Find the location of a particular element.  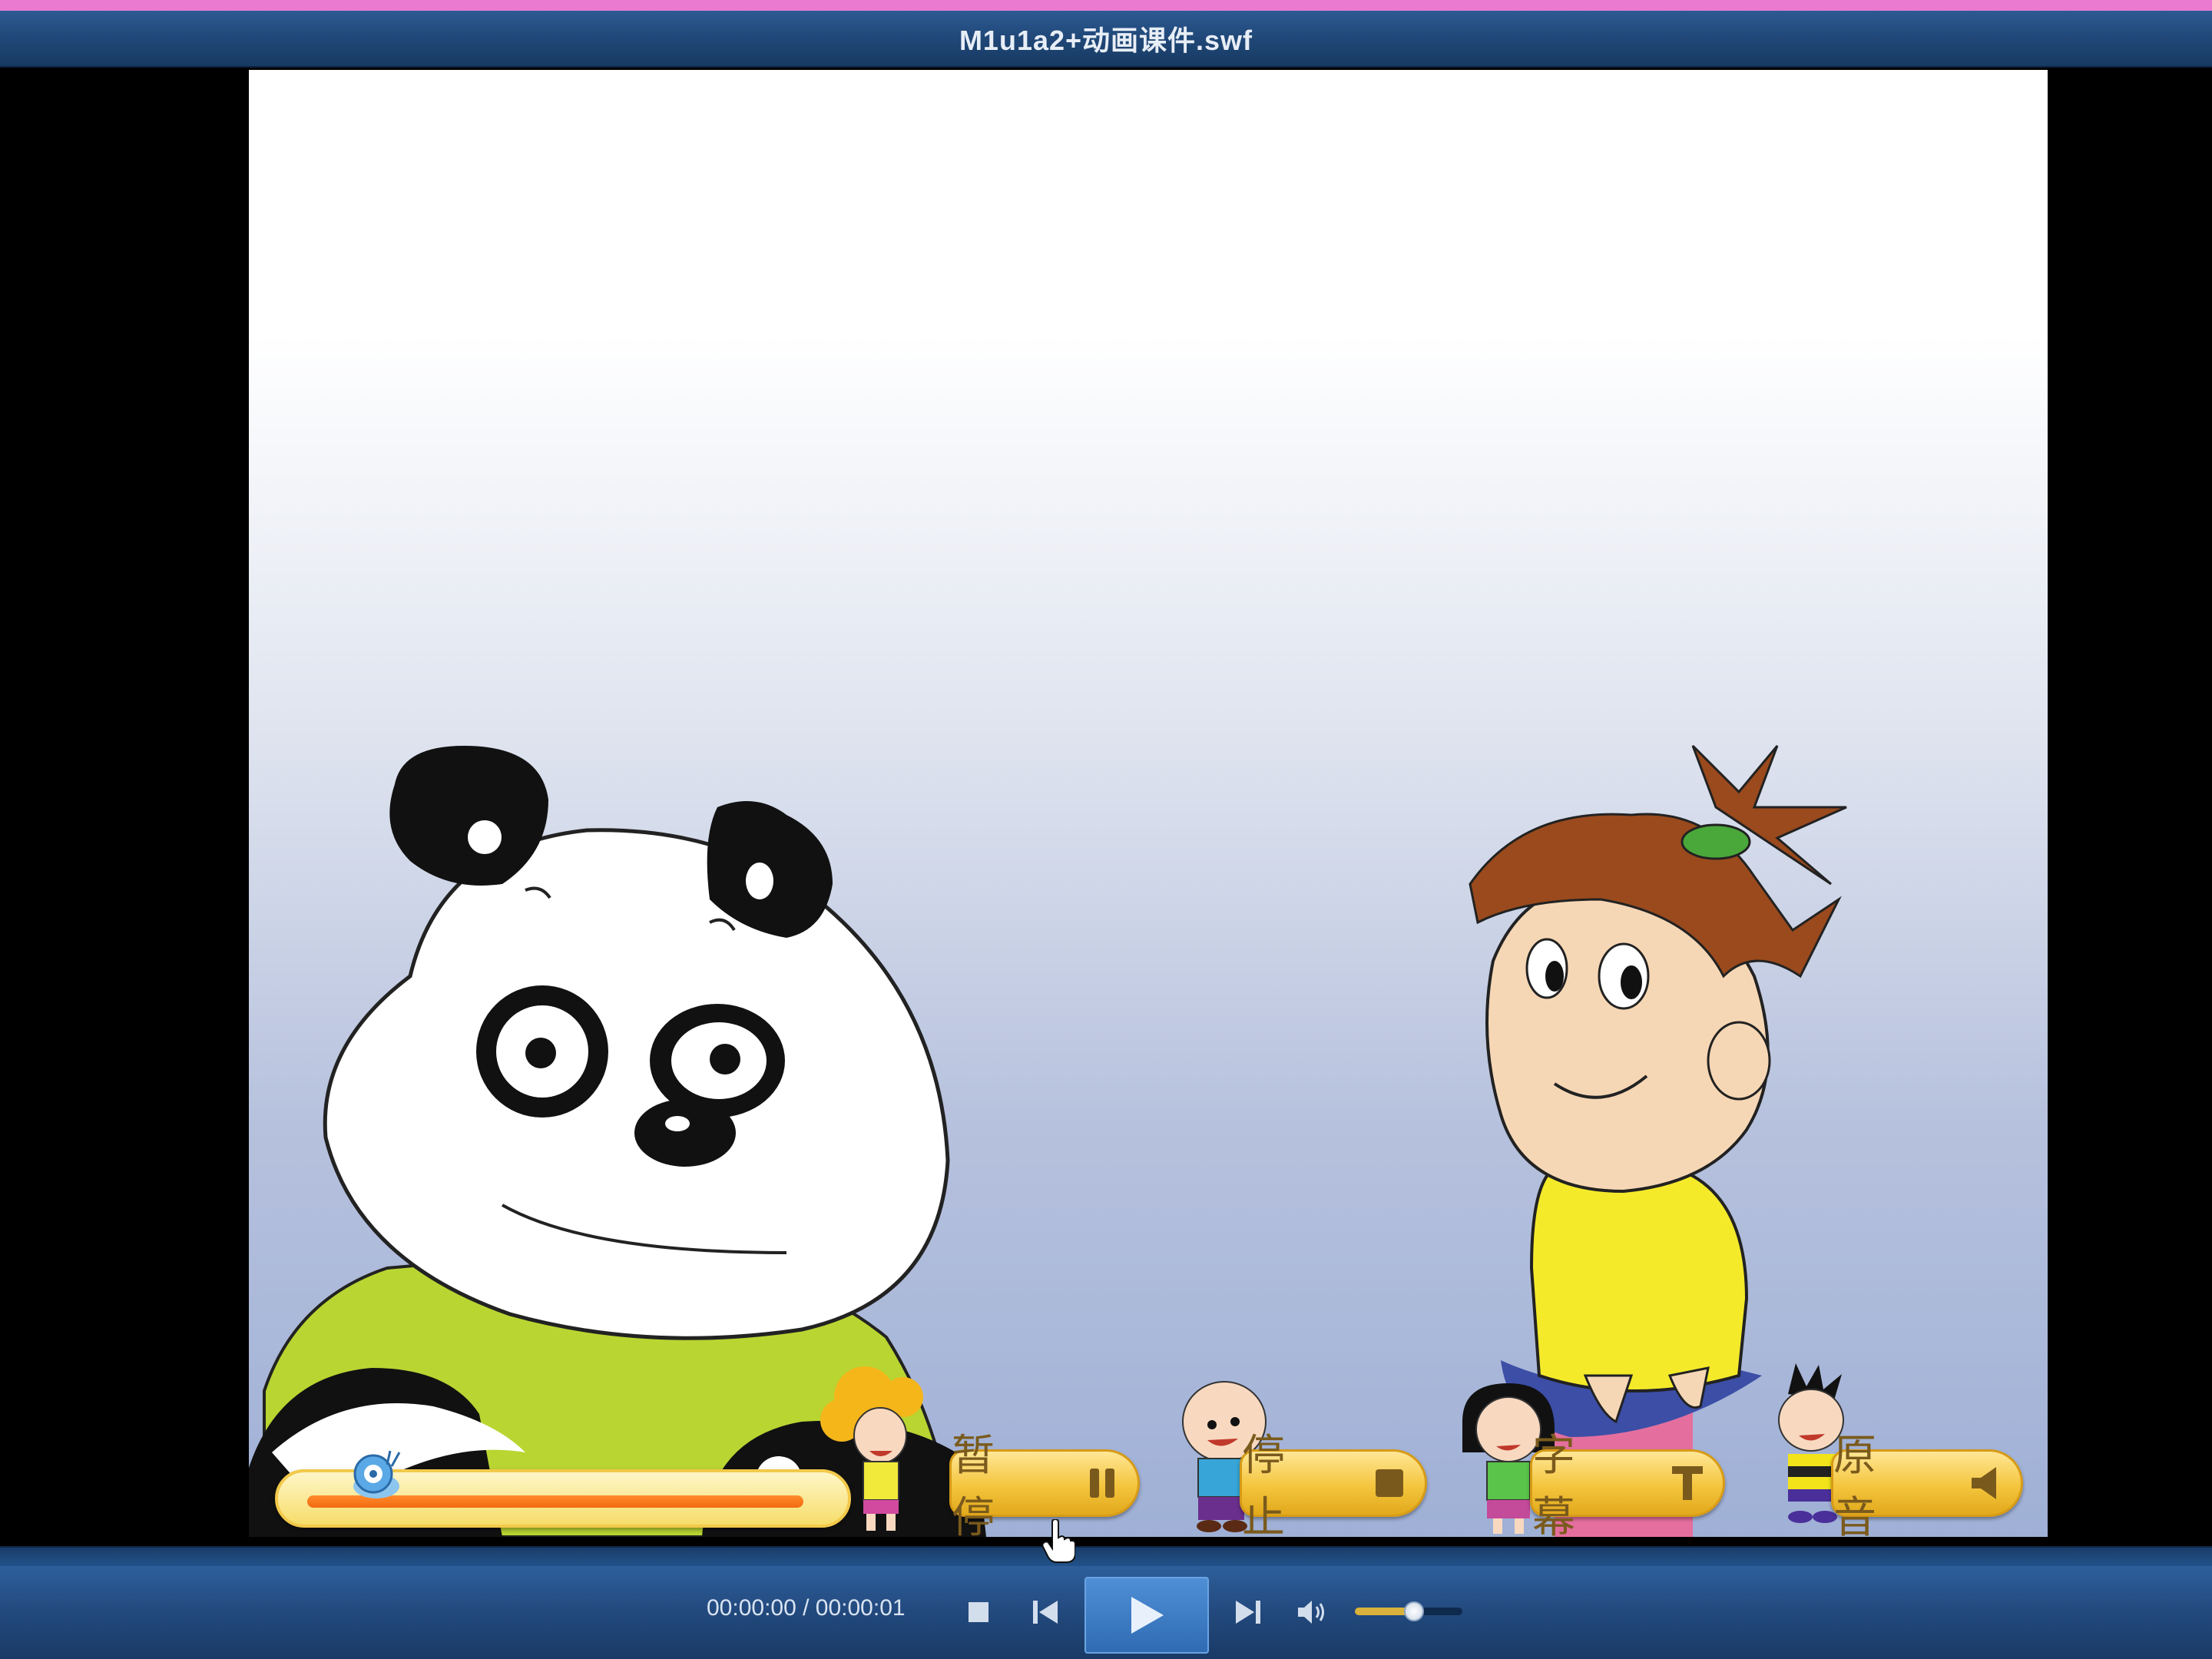

pause-course-button: 暂 停 is located at coordinates (1045, 1484).